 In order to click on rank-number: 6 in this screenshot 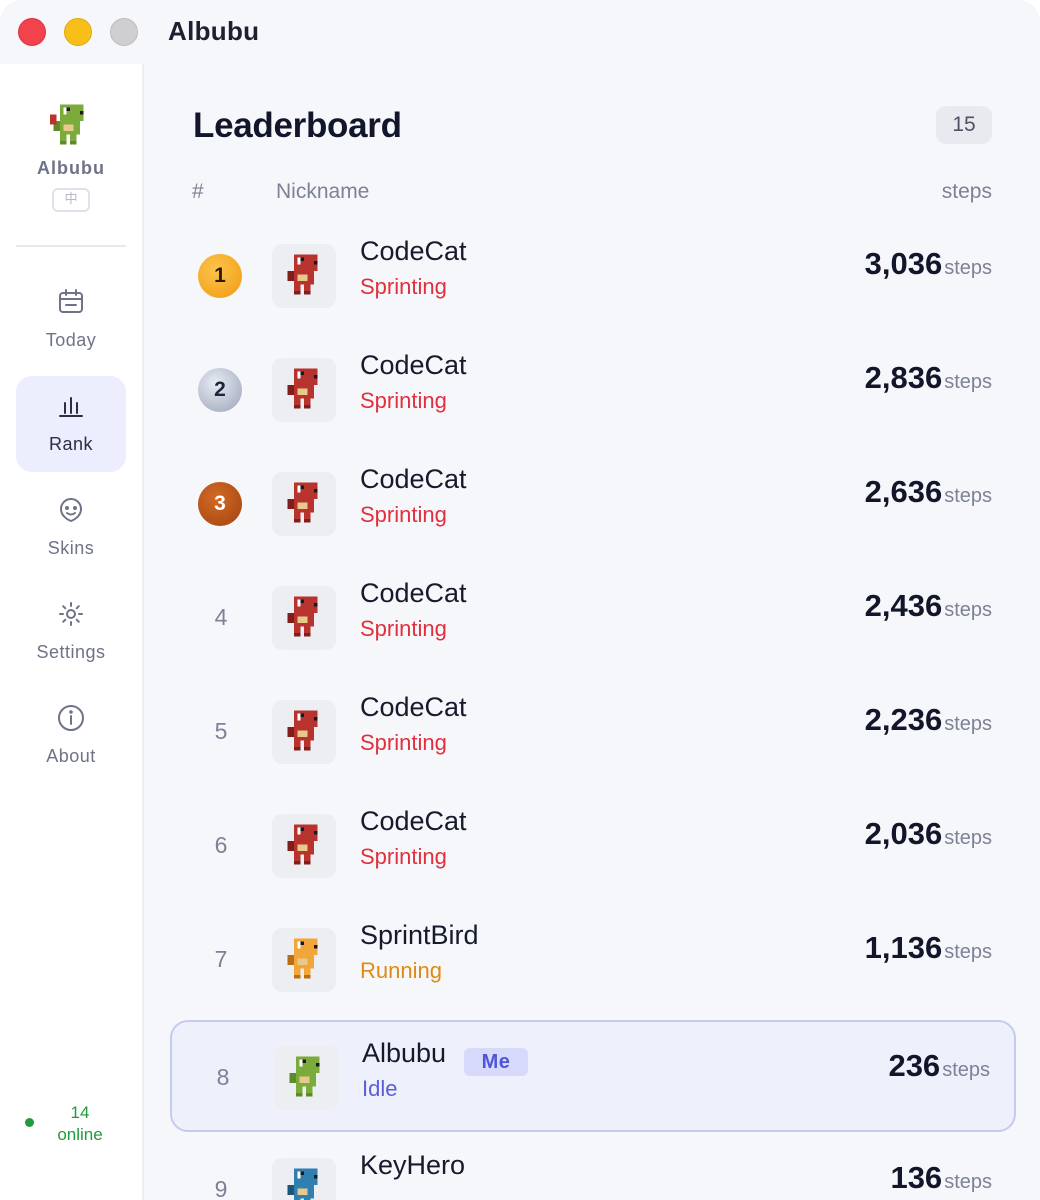, I will do `click(221, 845)`.